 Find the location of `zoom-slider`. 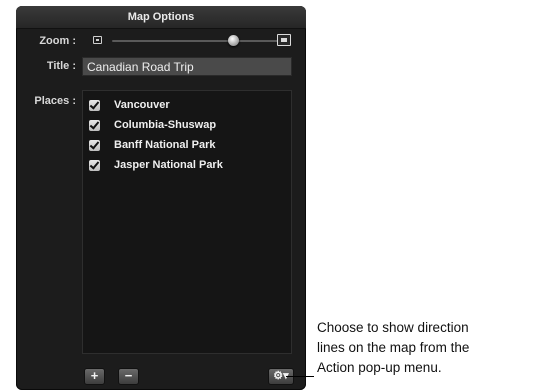

zoom-slider is located at coordinates (195, 41).